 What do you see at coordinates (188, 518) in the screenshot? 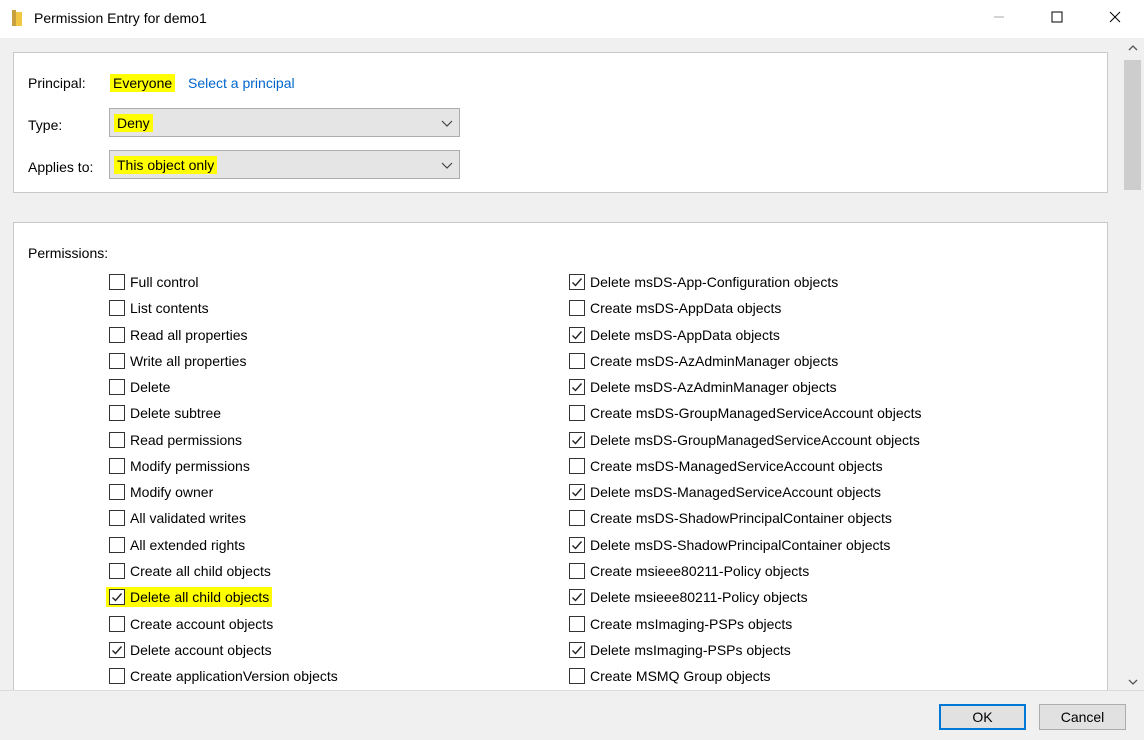
I see `permission-label: All validated writes` at bounding box center [188, 518].